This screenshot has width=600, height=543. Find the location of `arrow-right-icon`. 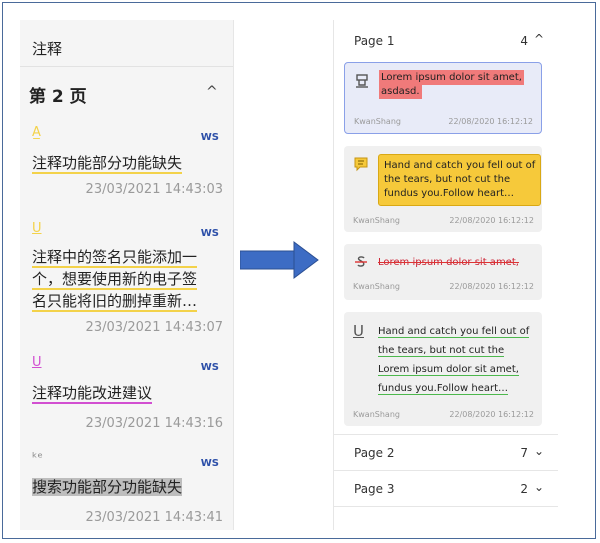

arrow-right-icon is located at coordinates (279, 260).